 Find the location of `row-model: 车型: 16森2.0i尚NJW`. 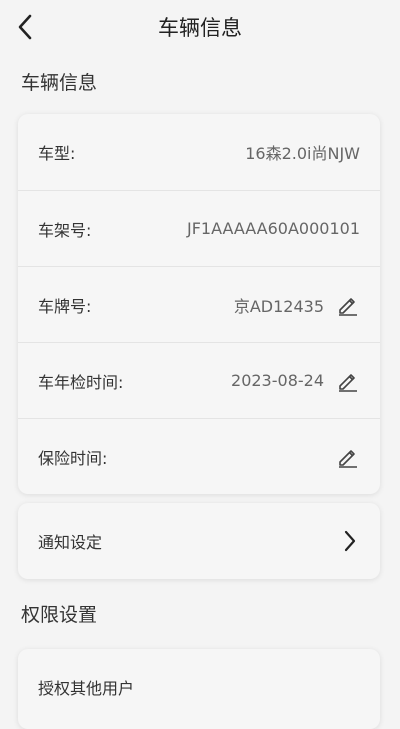

row-model: 车型: 16森2.0i尚NJW is located at coordinates (199, 152).